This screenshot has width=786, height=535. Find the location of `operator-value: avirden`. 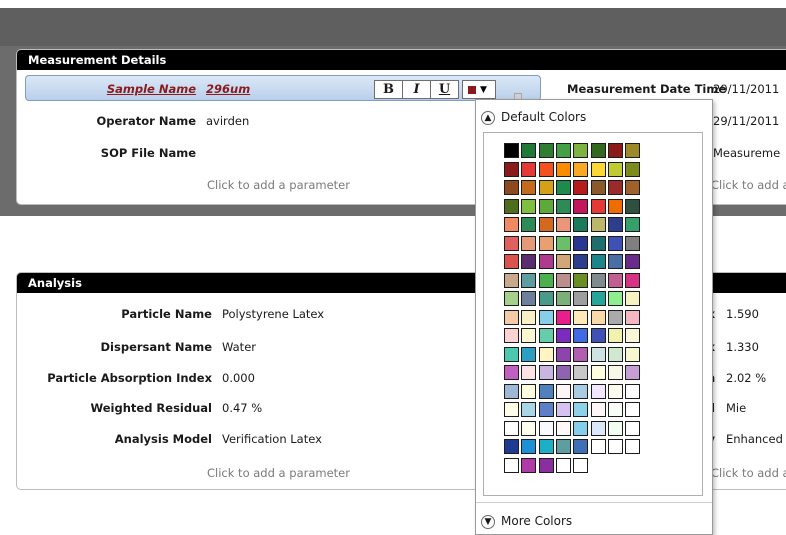

operator-value: avirden is located at coordinates (227, 121).